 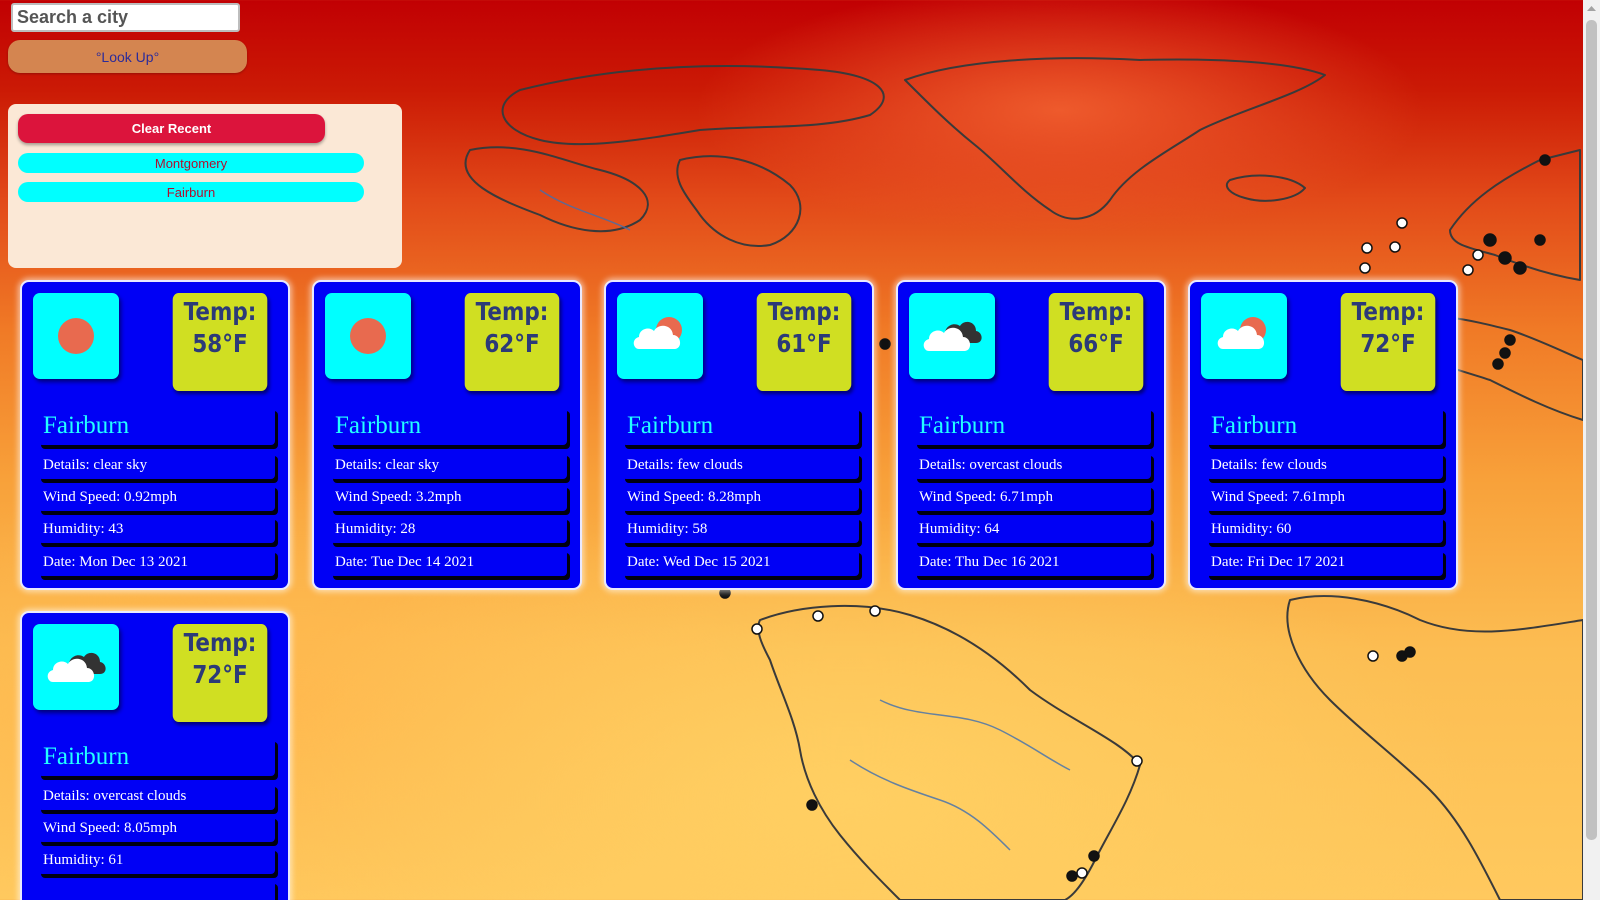 I want to click on search-input, so click(x=125, y=17).